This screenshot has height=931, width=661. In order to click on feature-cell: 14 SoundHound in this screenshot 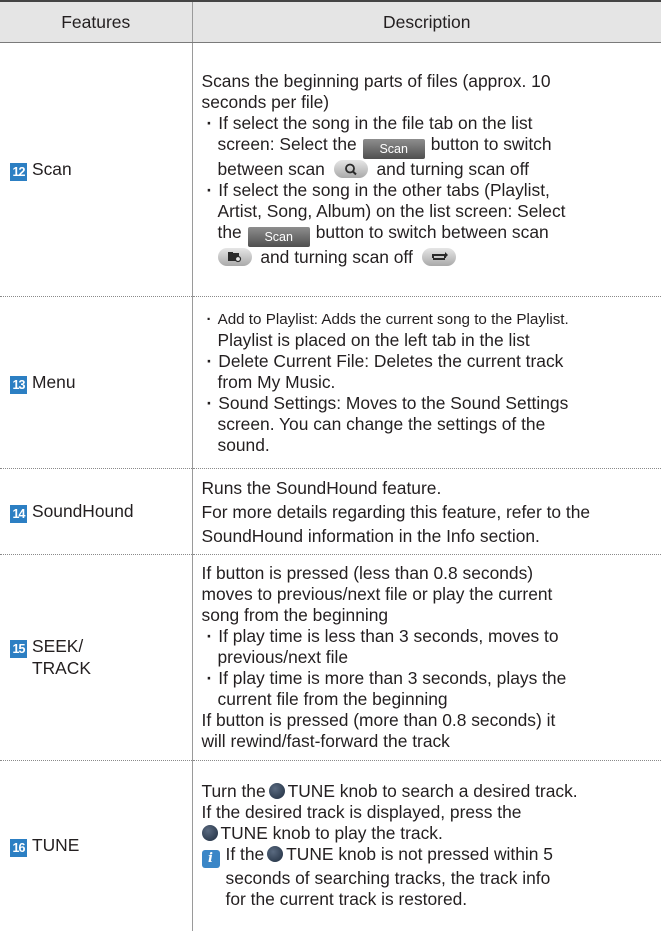, I will do `click(96, 511)`.